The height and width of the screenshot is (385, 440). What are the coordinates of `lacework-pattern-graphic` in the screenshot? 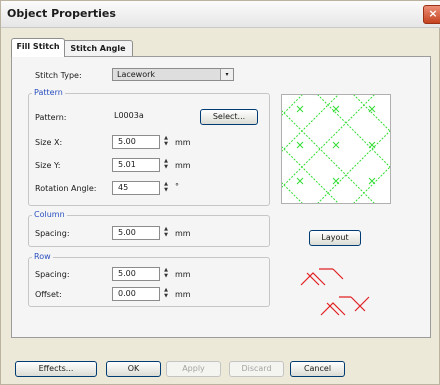 It's located at (336, 149).